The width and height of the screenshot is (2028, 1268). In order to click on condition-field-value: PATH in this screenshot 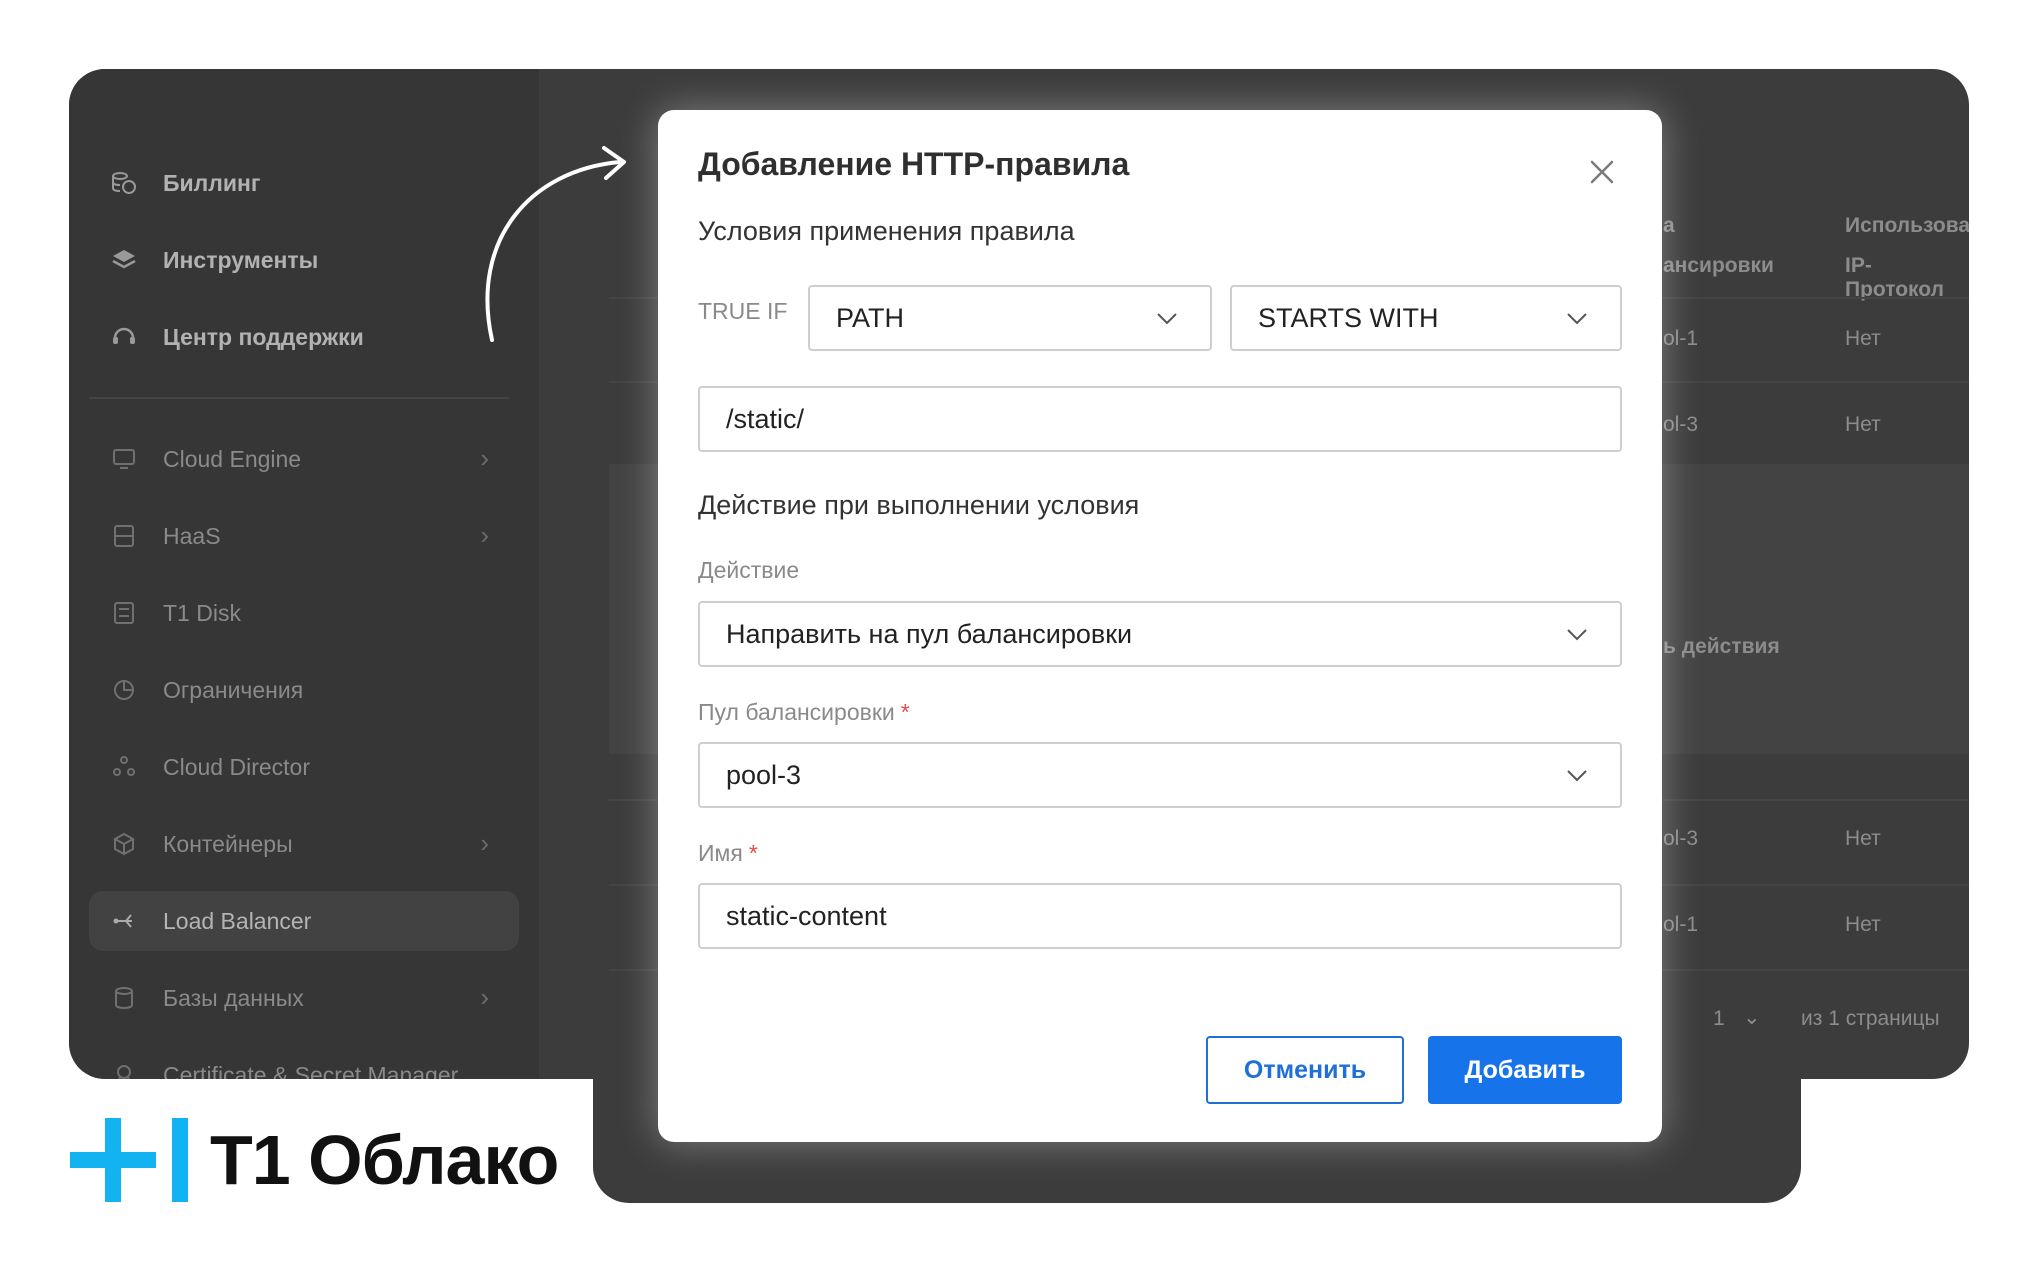, I will do `click(870, 317)`.